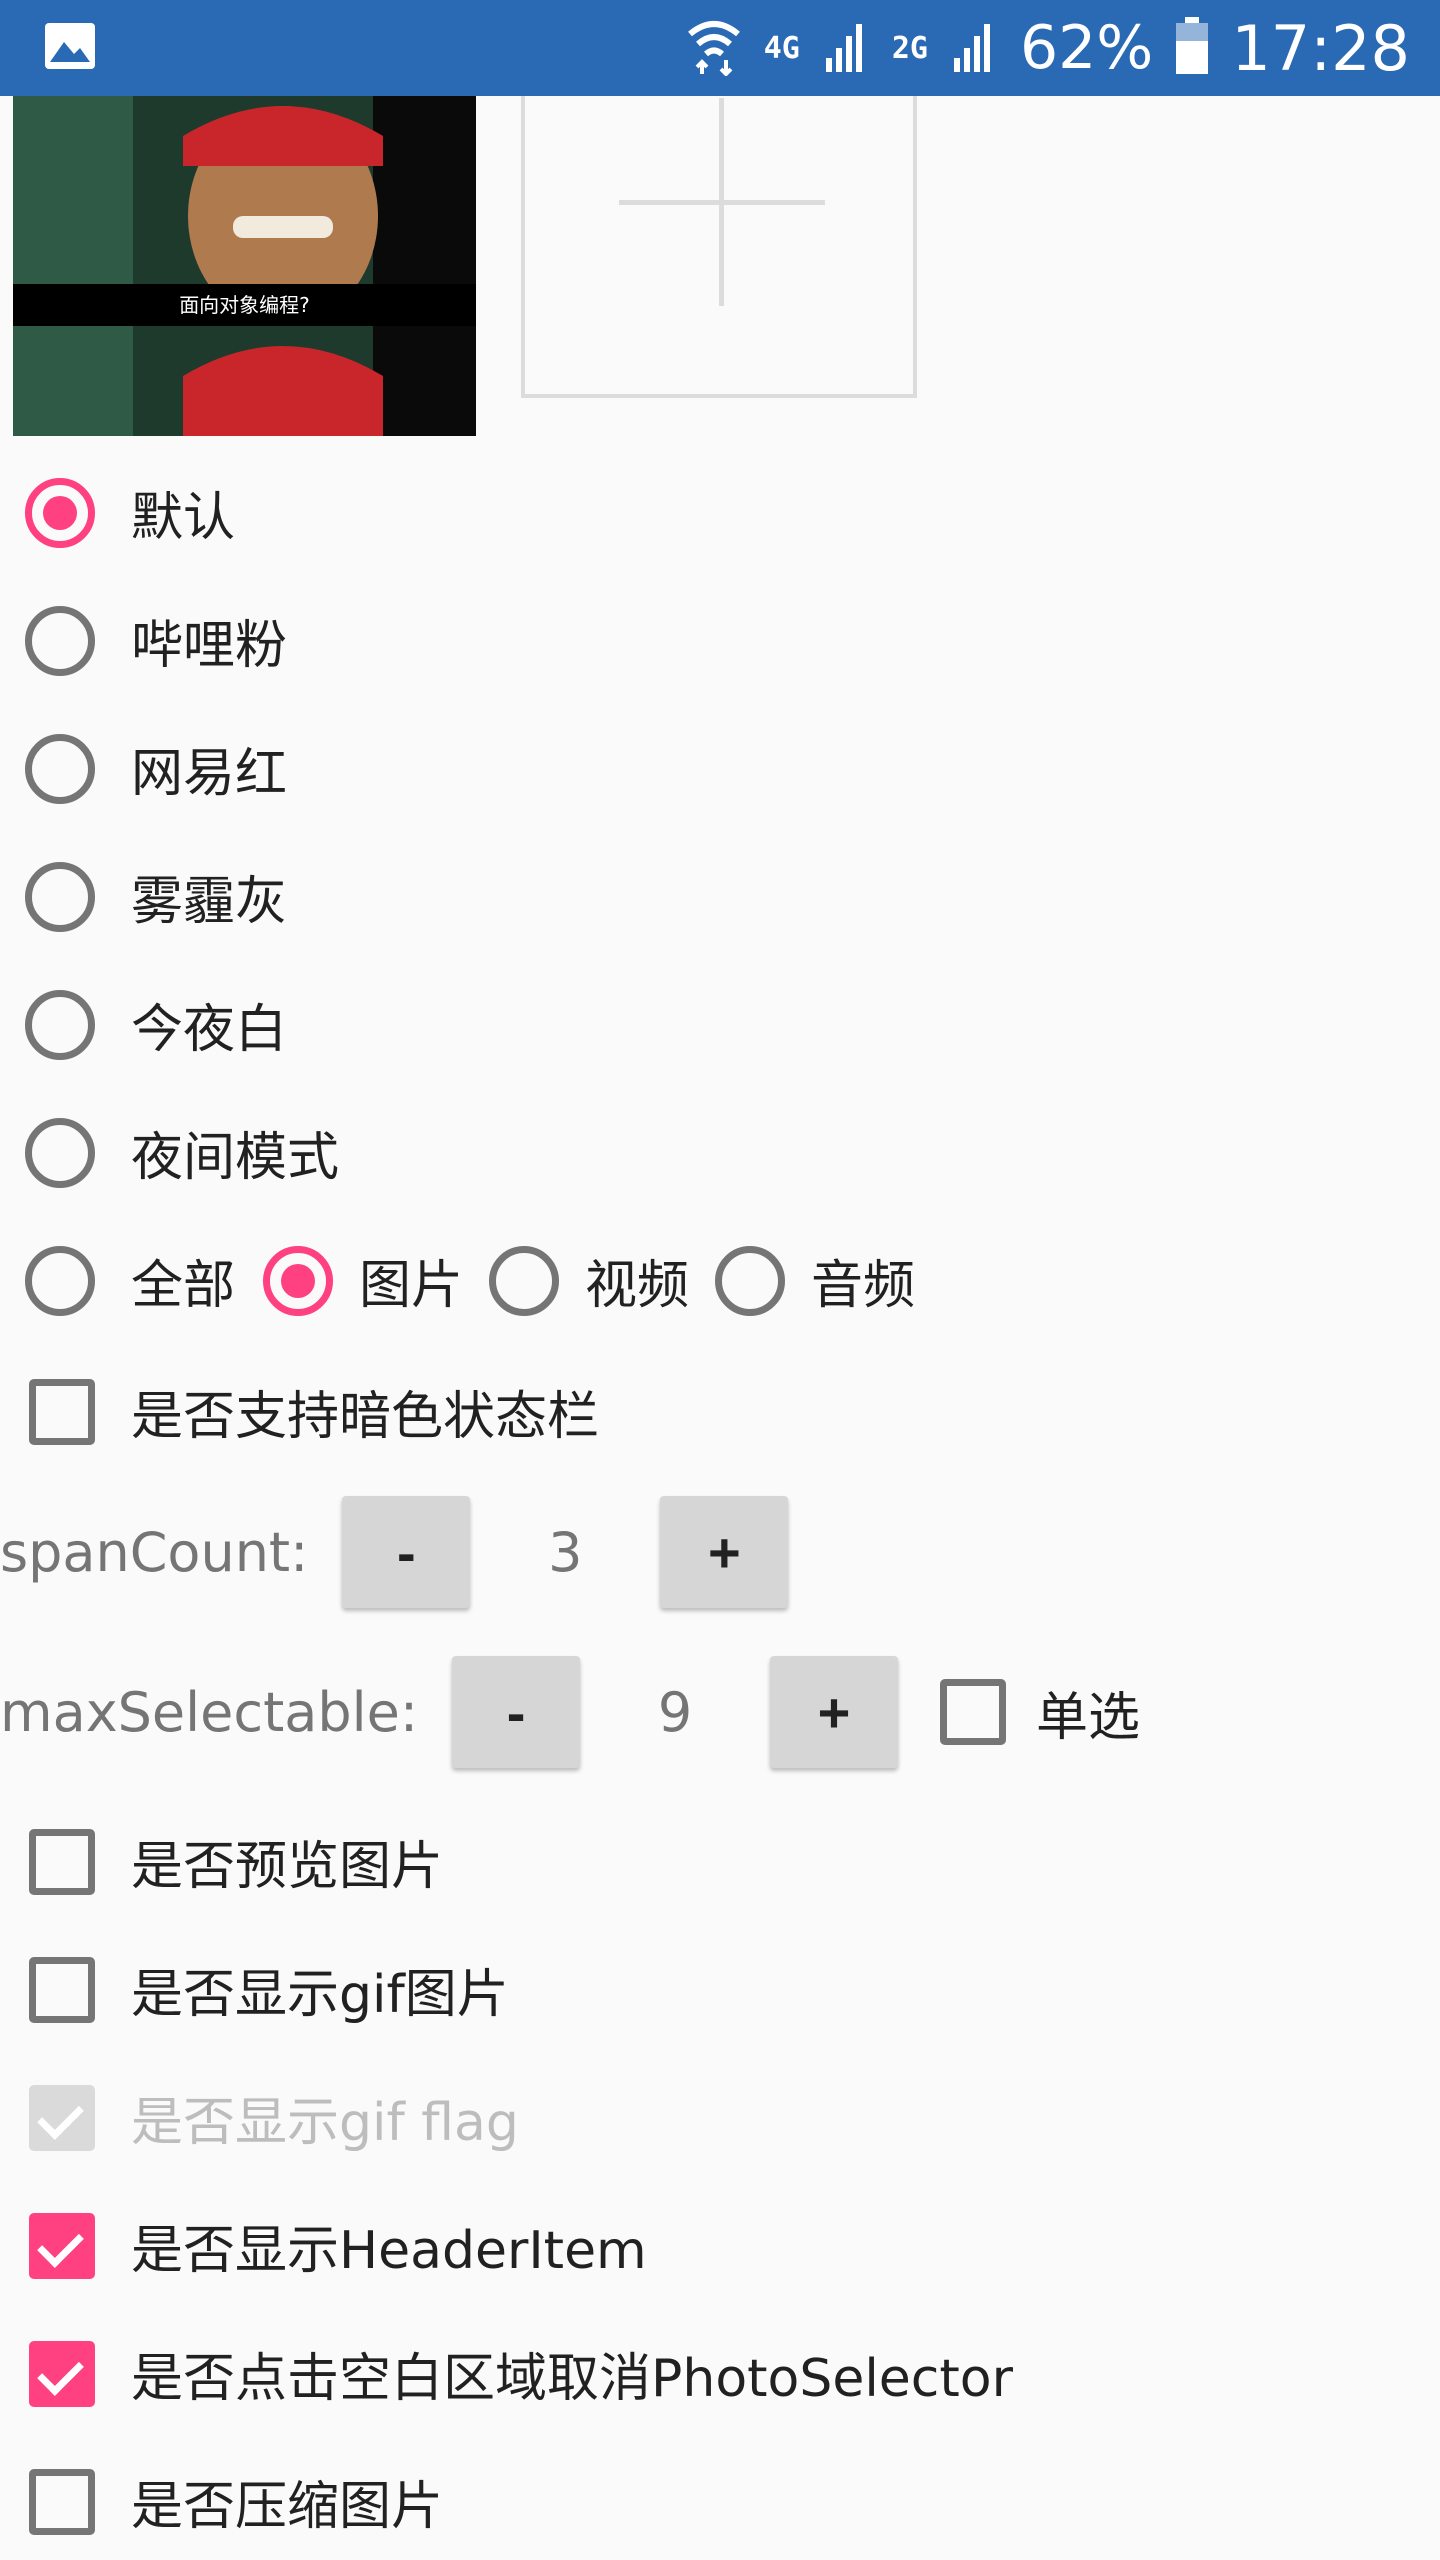 Image resolution: width=1440 pixels, height=2560 pixels. What do you see at coordinates (209, 1712) in the screenshot?
I see `max-selectable-label: maxSelectable:` at bounding box center [209, 1712].